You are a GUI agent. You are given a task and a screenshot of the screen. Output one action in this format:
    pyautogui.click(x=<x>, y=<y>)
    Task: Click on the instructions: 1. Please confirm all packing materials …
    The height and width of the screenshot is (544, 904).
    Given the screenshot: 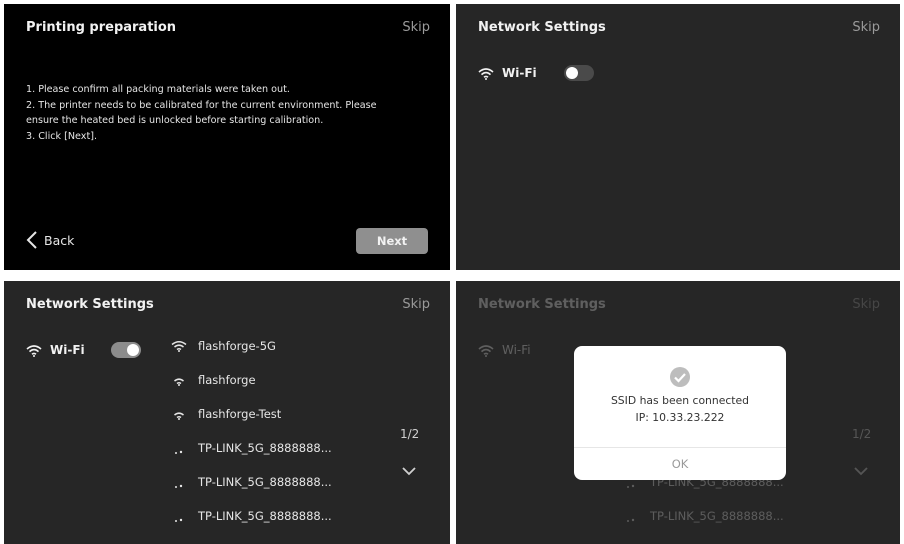 What is the action you would take?
    pyautogui.click(x=226, y=113)
    